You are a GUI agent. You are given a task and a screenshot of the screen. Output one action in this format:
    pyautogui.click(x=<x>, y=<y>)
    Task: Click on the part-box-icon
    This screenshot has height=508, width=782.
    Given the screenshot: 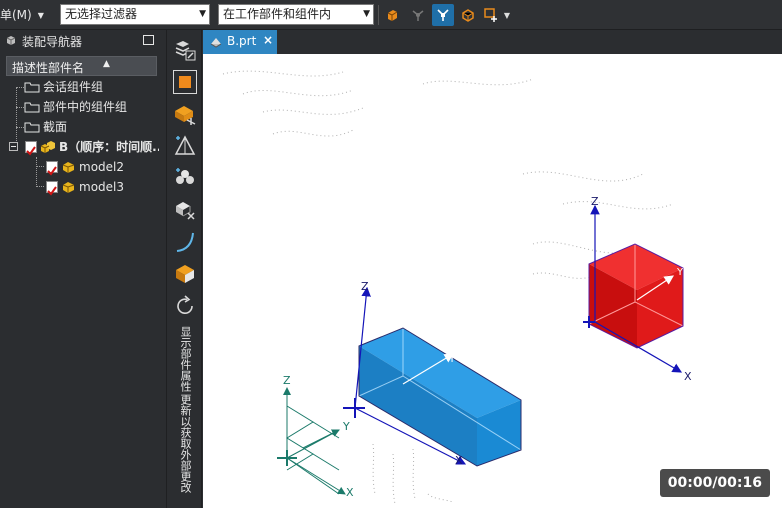 What is the action you would take?
    pyautogui.click(x=185, y=274)
    